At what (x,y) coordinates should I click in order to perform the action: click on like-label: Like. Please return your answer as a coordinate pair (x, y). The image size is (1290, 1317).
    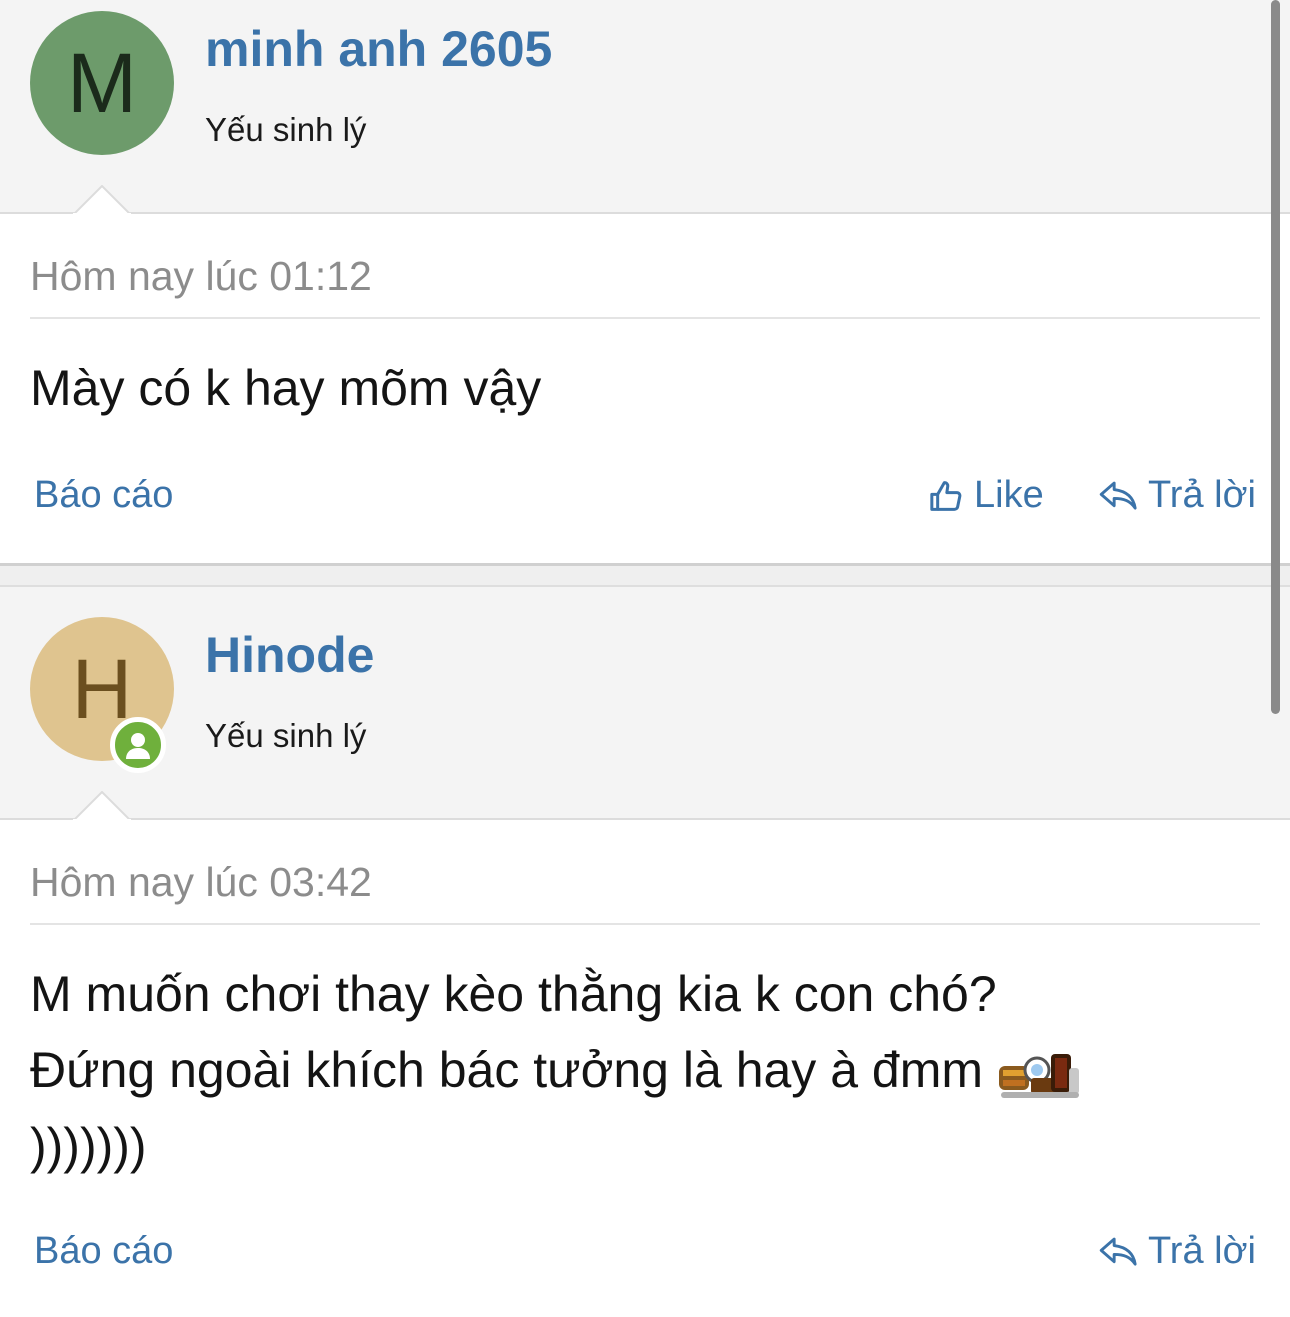
    Looking at the image, I should click on (1009, 495).